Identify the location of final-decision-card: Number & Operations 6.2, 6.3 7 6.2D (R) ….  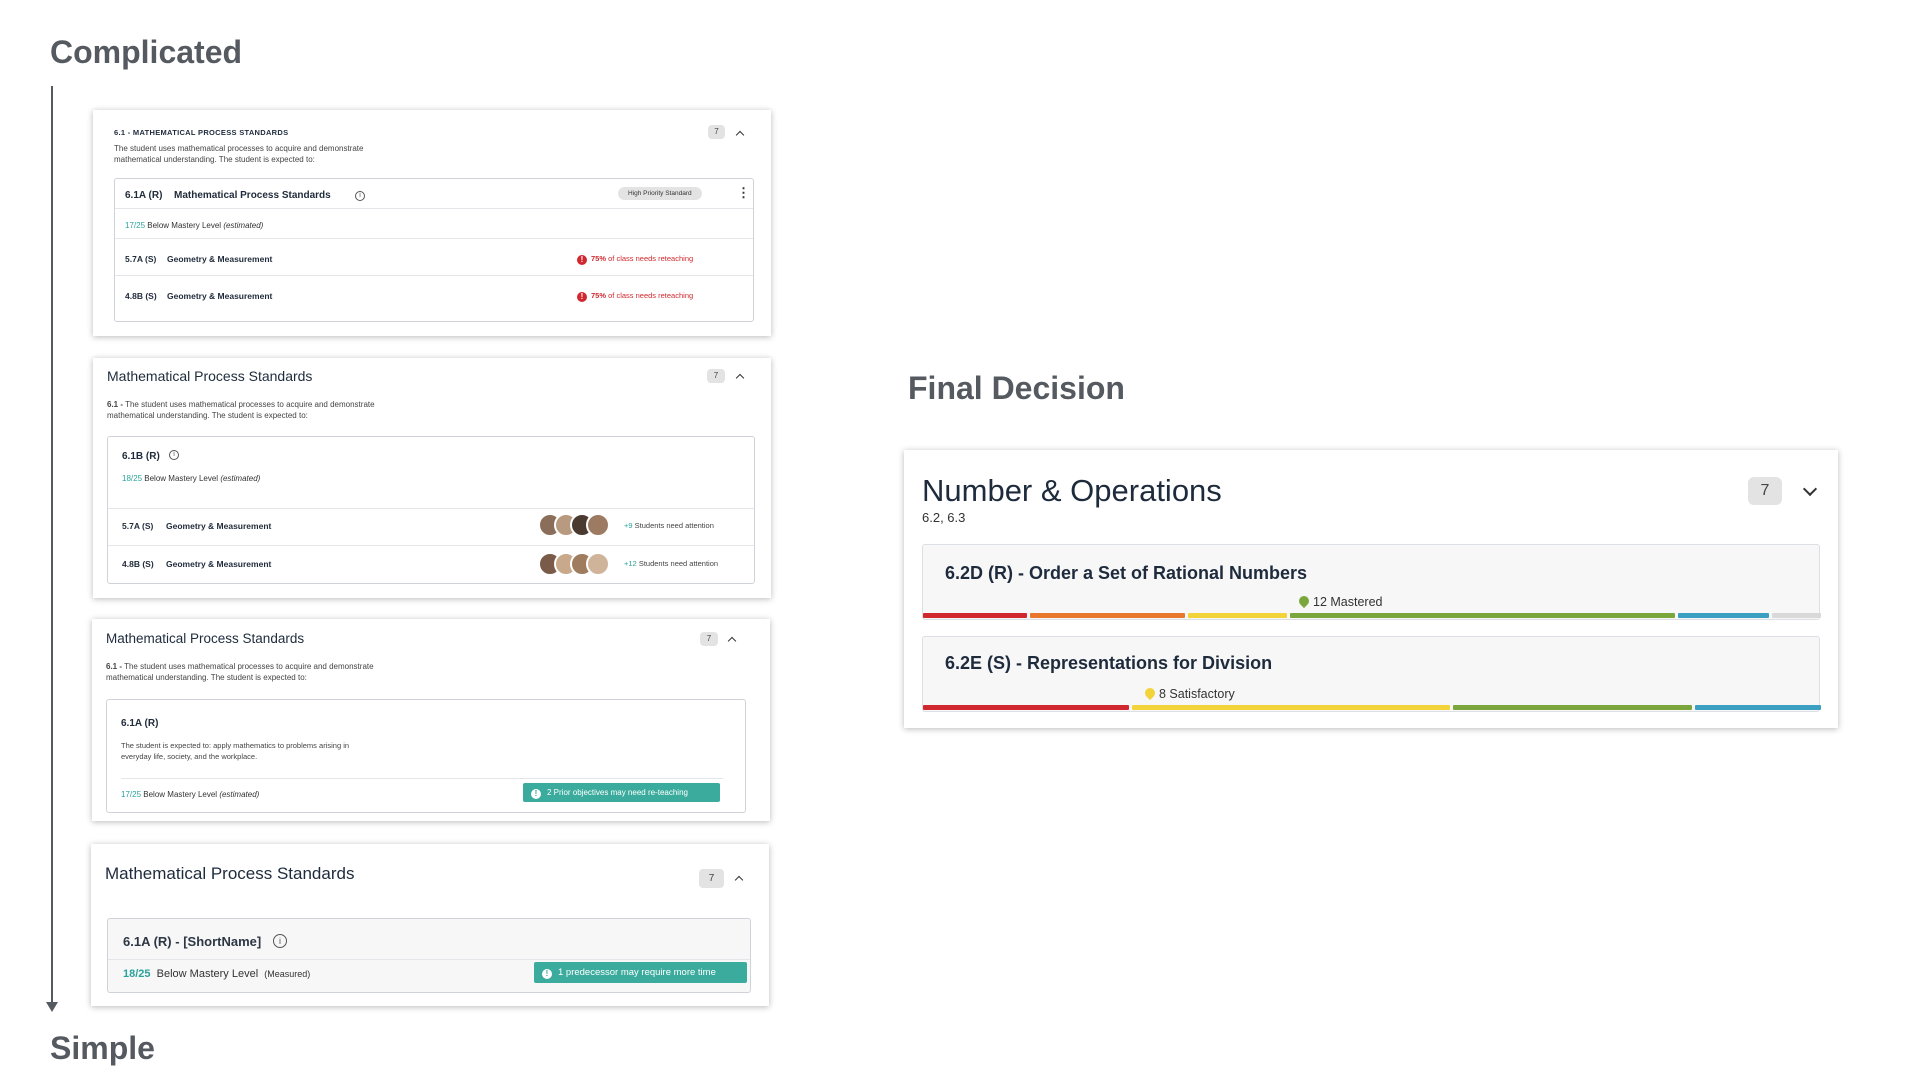
(1371, 589).